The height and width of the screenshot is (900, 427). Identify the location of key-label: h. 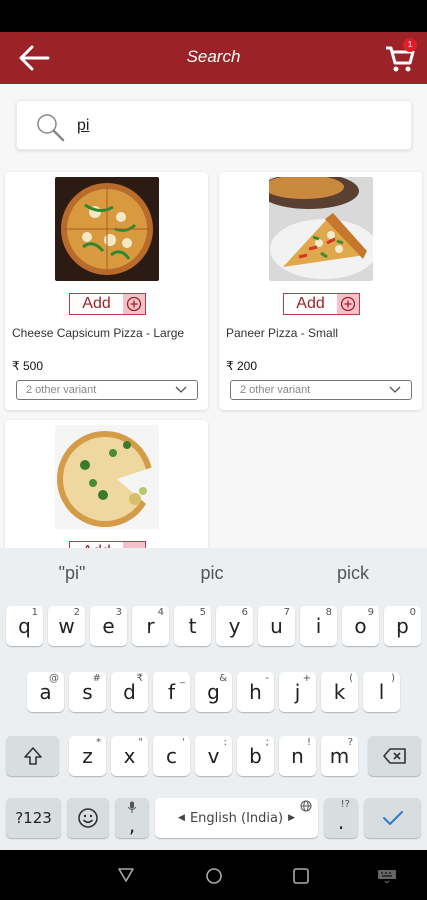
(255, 692).